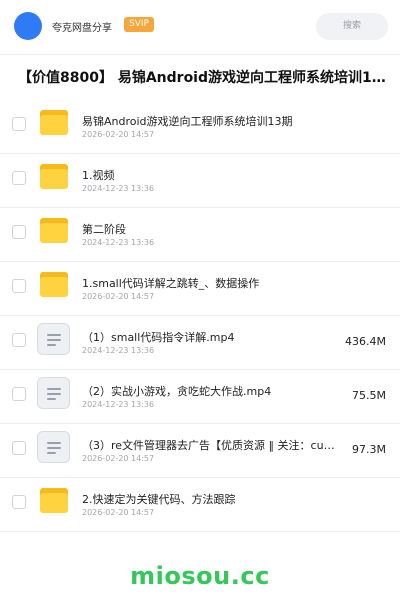  What do you see at coordinates (369, 449) in the screenshot?
I see `file-size: 97.3M` at bounding box center [369, 449].